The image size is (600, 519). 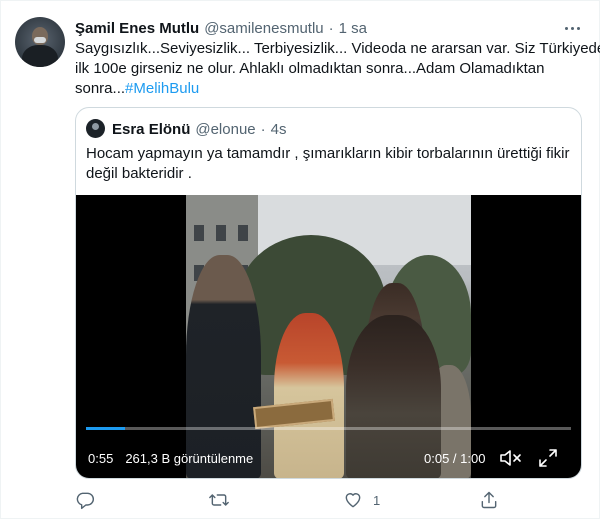 I want to click on video-elapsed: 0:55, so click(x=101, y=458).